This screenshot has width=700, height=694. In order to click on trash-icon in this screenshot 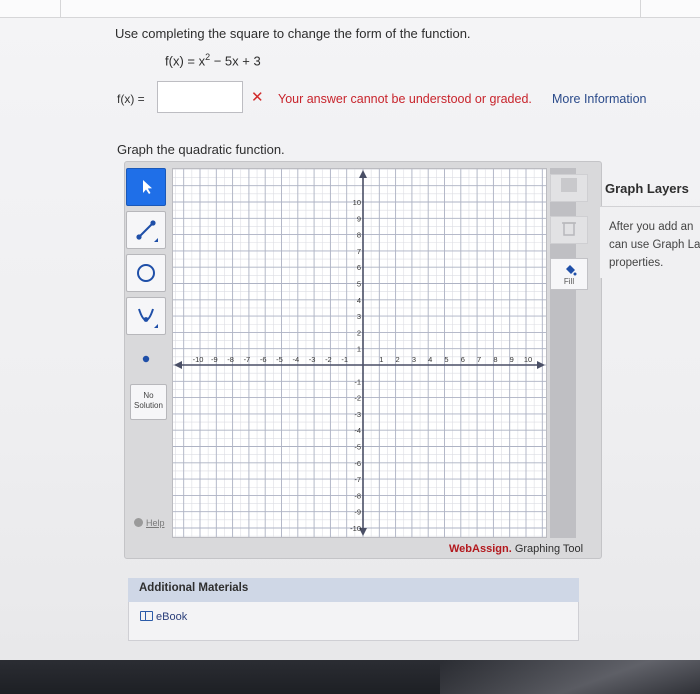, I will do `click(569, 229)`.